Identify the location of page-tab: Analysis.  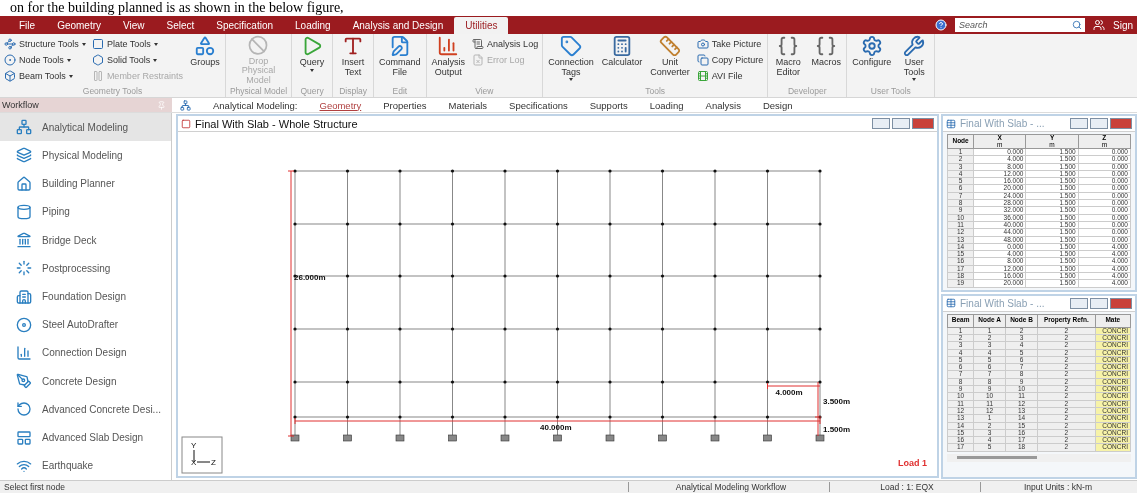
(723, 105).